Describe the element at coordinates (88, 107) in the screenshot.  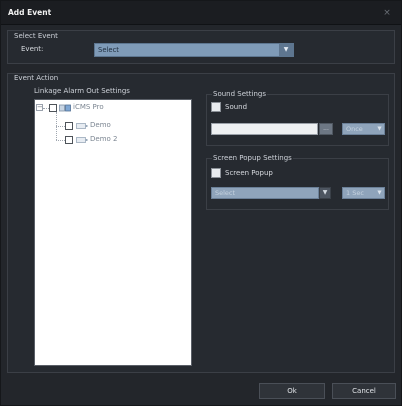
I see `tree-node-root-label: iCMS Pro` at that location.